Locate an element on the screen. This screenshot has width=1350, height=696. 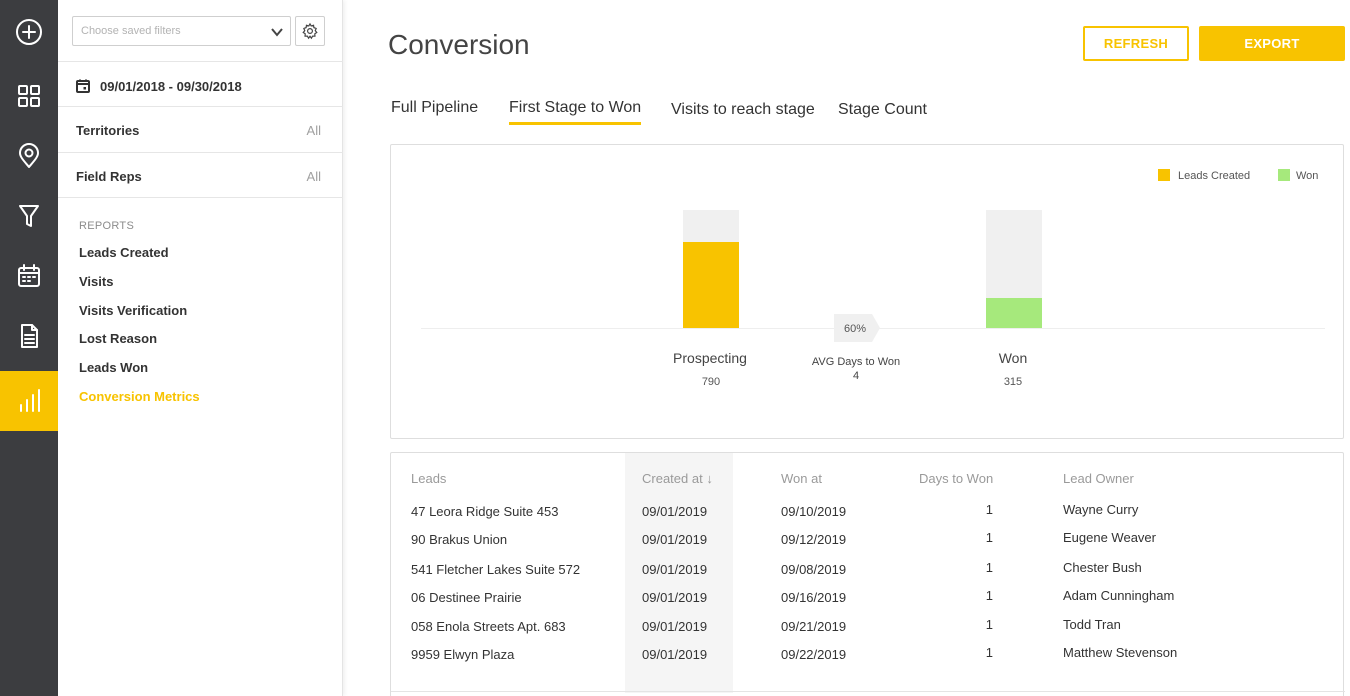
territories-value: All is located at coordinates (313, 130).